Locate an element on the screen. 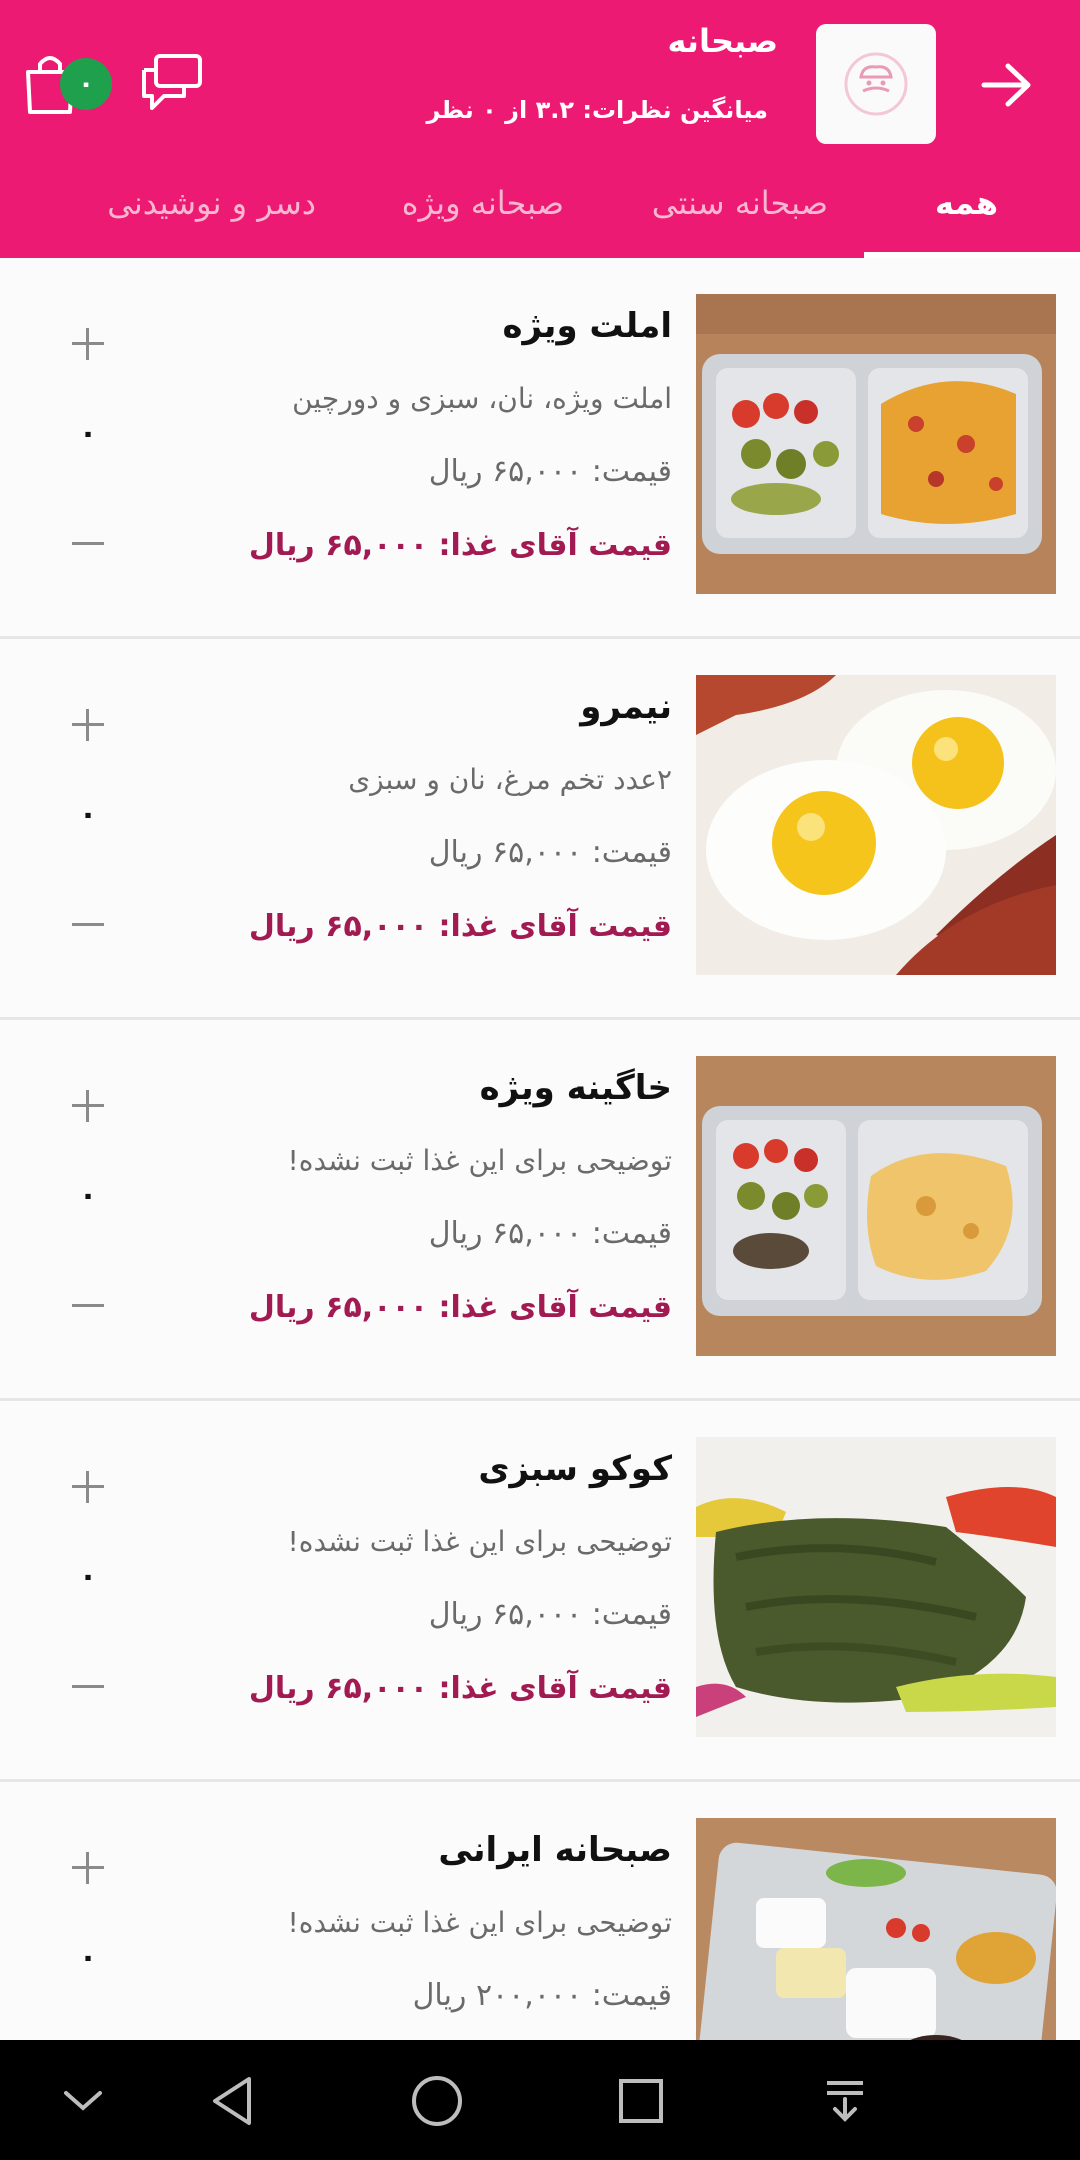 The height and width of the screenshot is (2160, 1080). cart-count-badge: ۰ is located at coordinates (86, 84).